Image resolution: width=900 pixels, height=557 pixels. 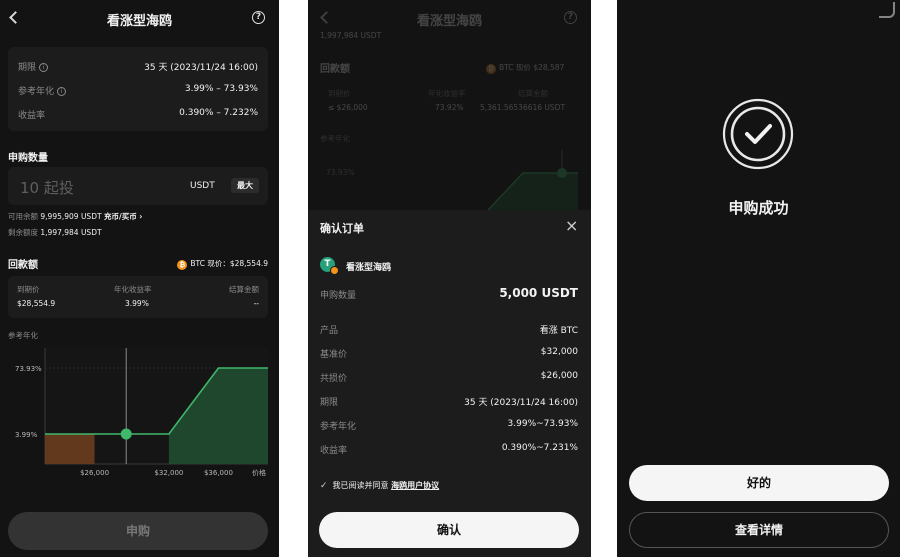 I want to click on bg-chart-area, so click(x=533, y=191).